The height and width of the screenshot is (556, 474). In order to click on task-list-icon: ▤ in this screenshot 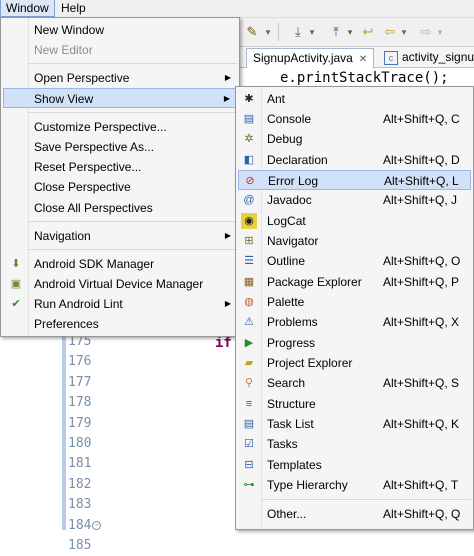, I will do `click(249, 424)`.